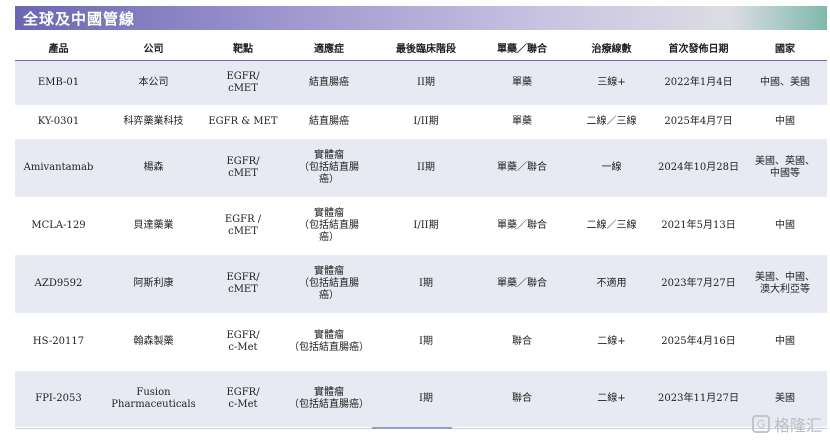 This screenshot has width=830, height=440. I want to click on col-header-indication: 適應症, so click(329, 47).